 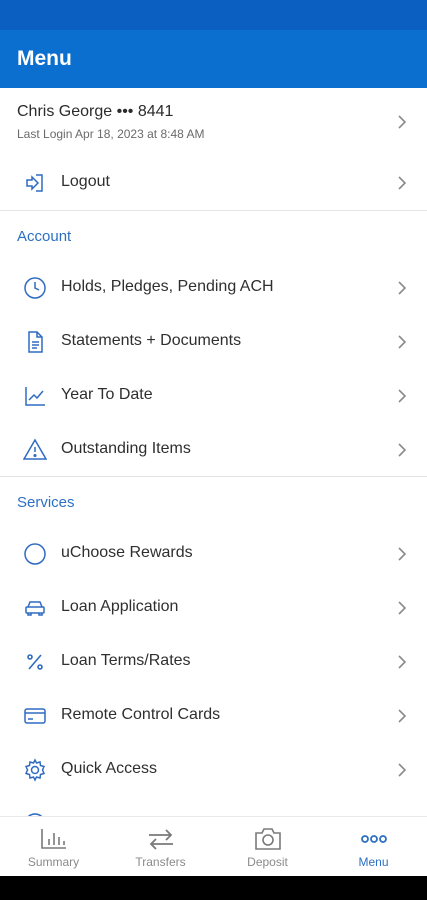 I want to click on menu-item-statements: Statements + Documents, so click(x=213, y=342).